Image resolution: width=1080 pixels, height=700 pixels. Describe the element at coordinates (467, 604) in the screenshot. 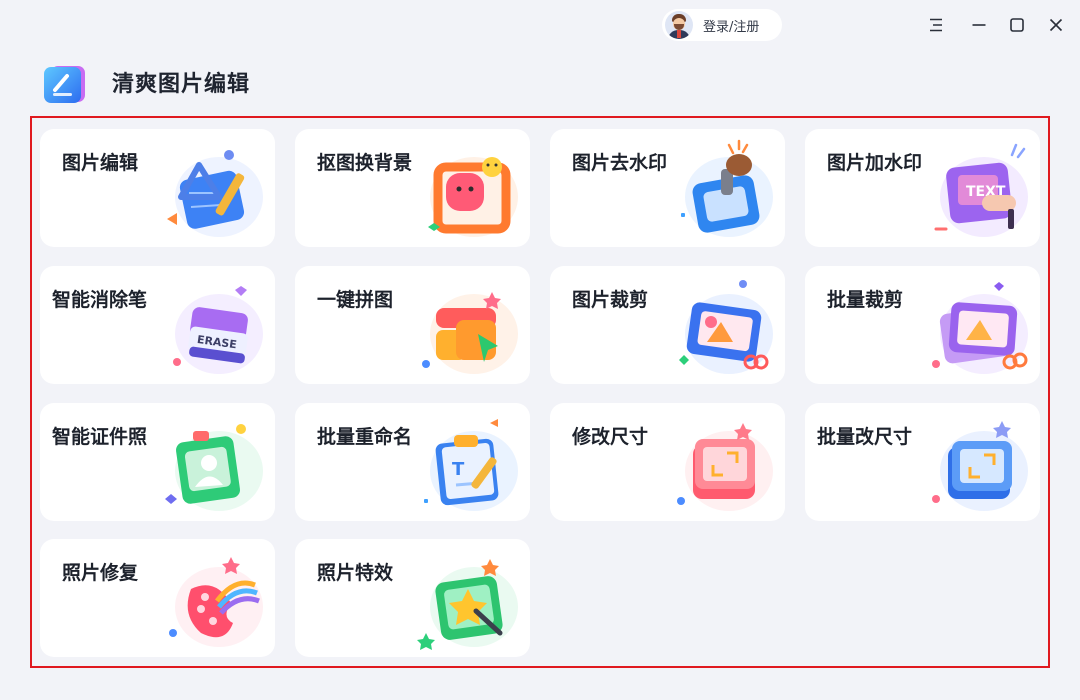

I see `photo-effects-icon` at that location.